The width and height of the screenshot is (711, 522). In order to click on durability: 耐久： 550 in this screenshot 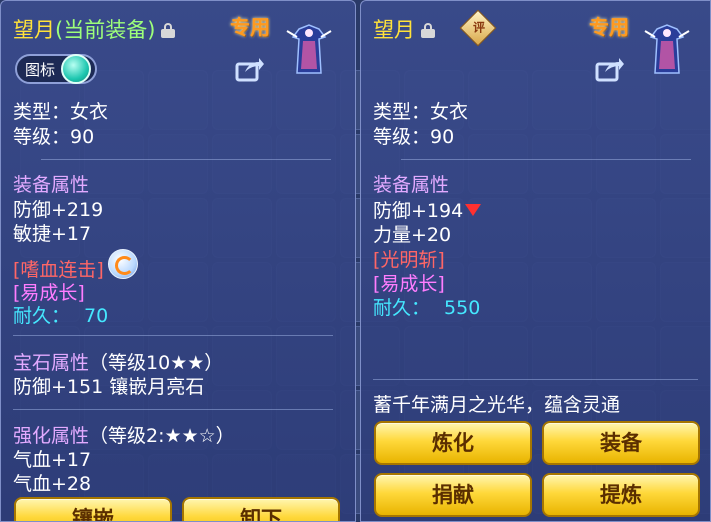, I will do `click(426, 308)`.